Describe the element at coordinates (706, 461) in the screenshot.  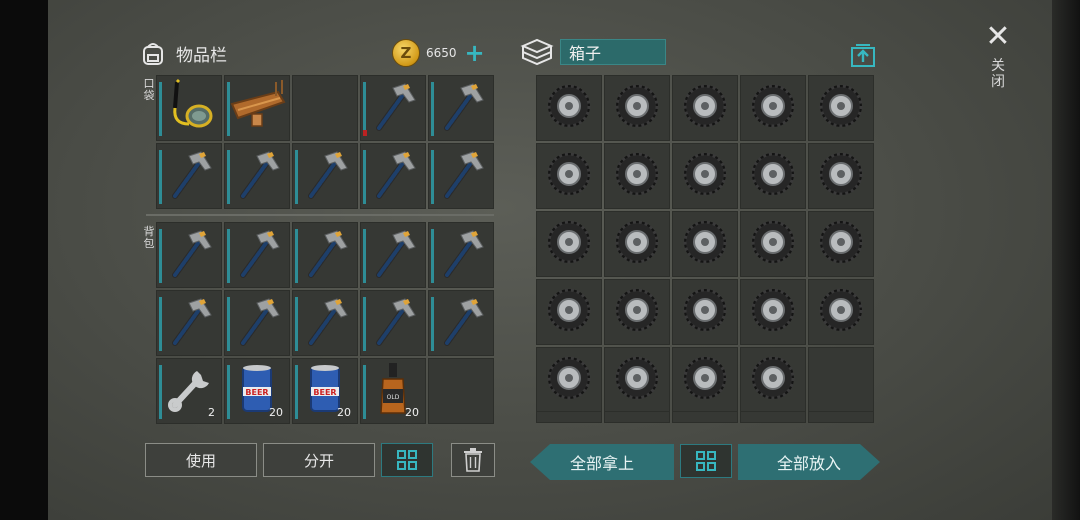
I see `sort-box-button` at that location.